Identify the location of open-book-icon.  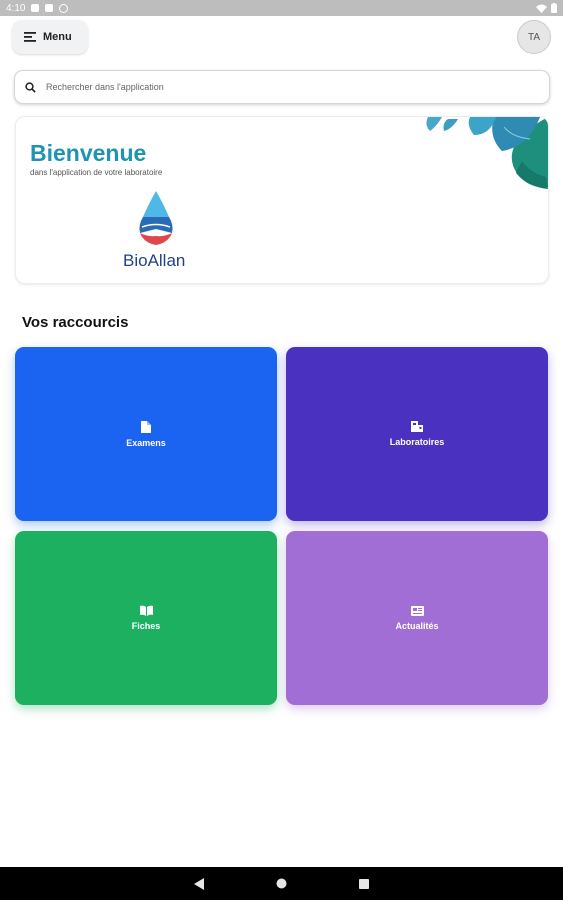
(146, 610).